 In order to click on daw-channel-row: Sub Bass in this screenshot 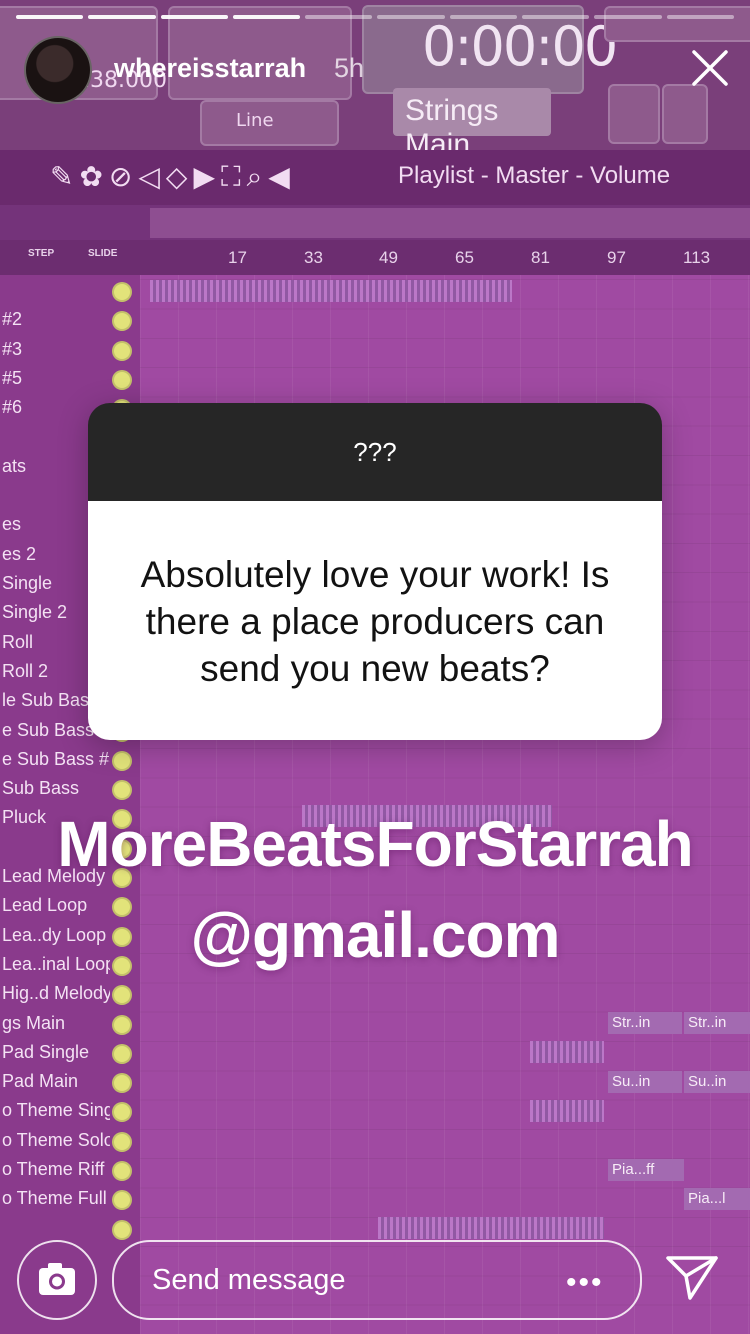, I will do `click(70, 790)`.